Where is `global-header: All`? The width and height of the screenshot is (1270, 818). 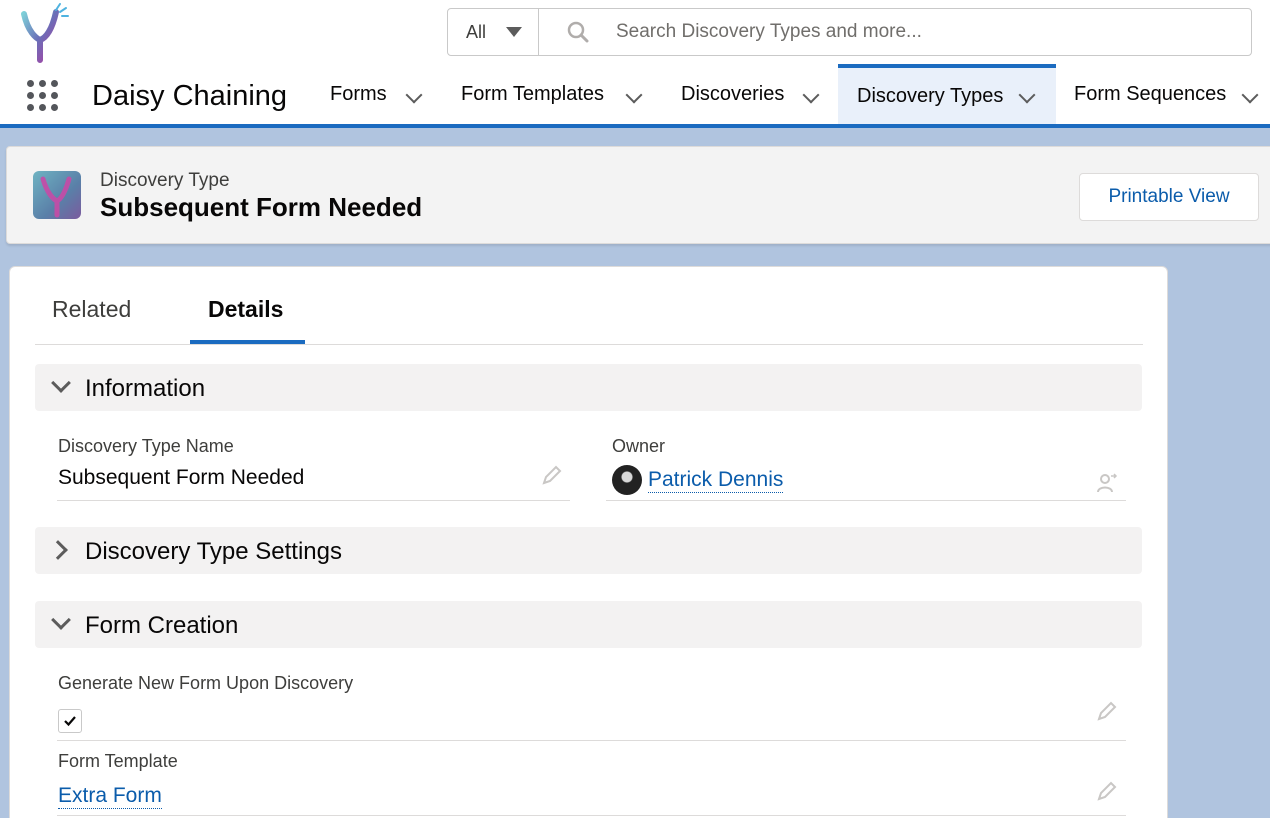
global-header: All is located at coordinates (635, 32).